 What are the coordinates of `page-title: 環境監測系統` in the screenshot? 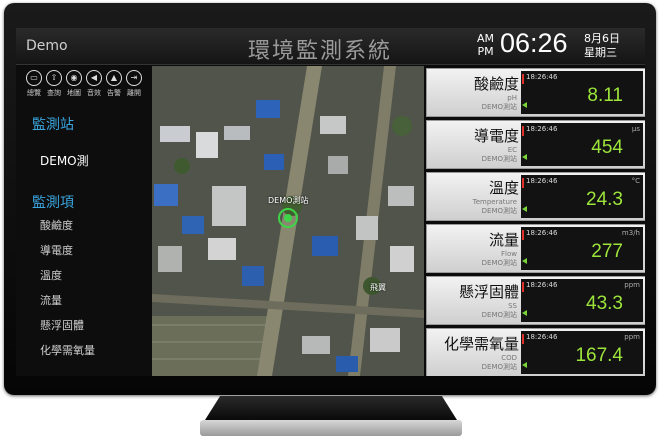 It's located at (320, 51).